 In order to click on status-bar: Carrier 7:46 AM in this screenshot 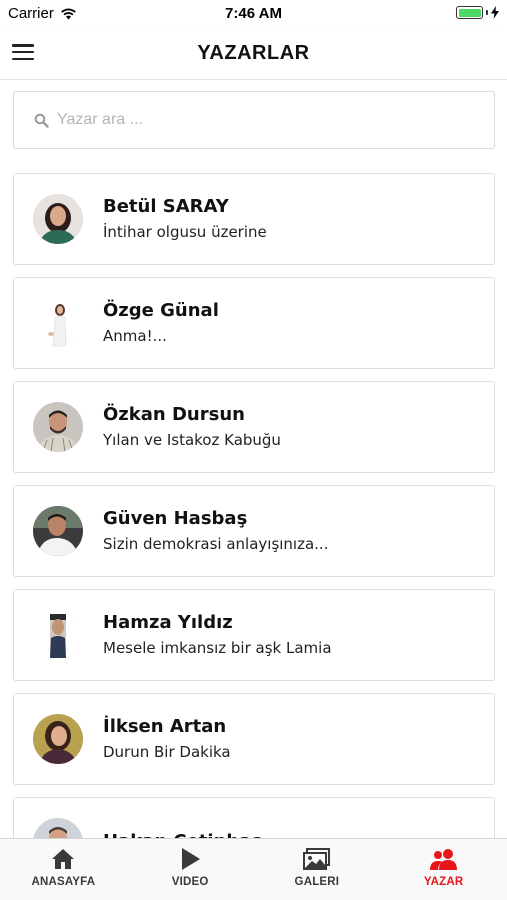, I will do `click(253, 14)`.